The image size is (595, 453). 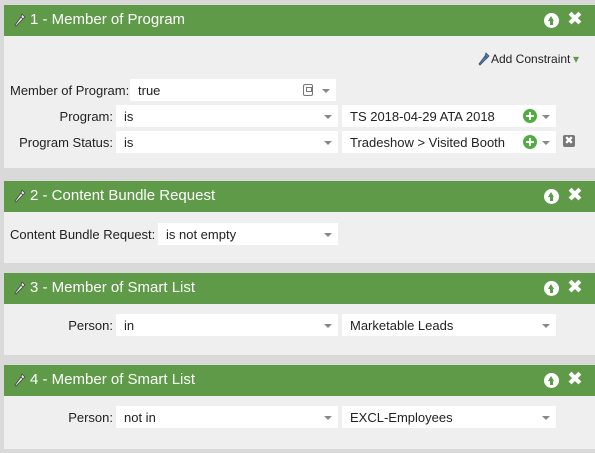 What do you see at coordinates (299, 288) in the screenshot?
I see `filter-header: 3 - Member of Smart List ✖` at bounding box center [299, 288].